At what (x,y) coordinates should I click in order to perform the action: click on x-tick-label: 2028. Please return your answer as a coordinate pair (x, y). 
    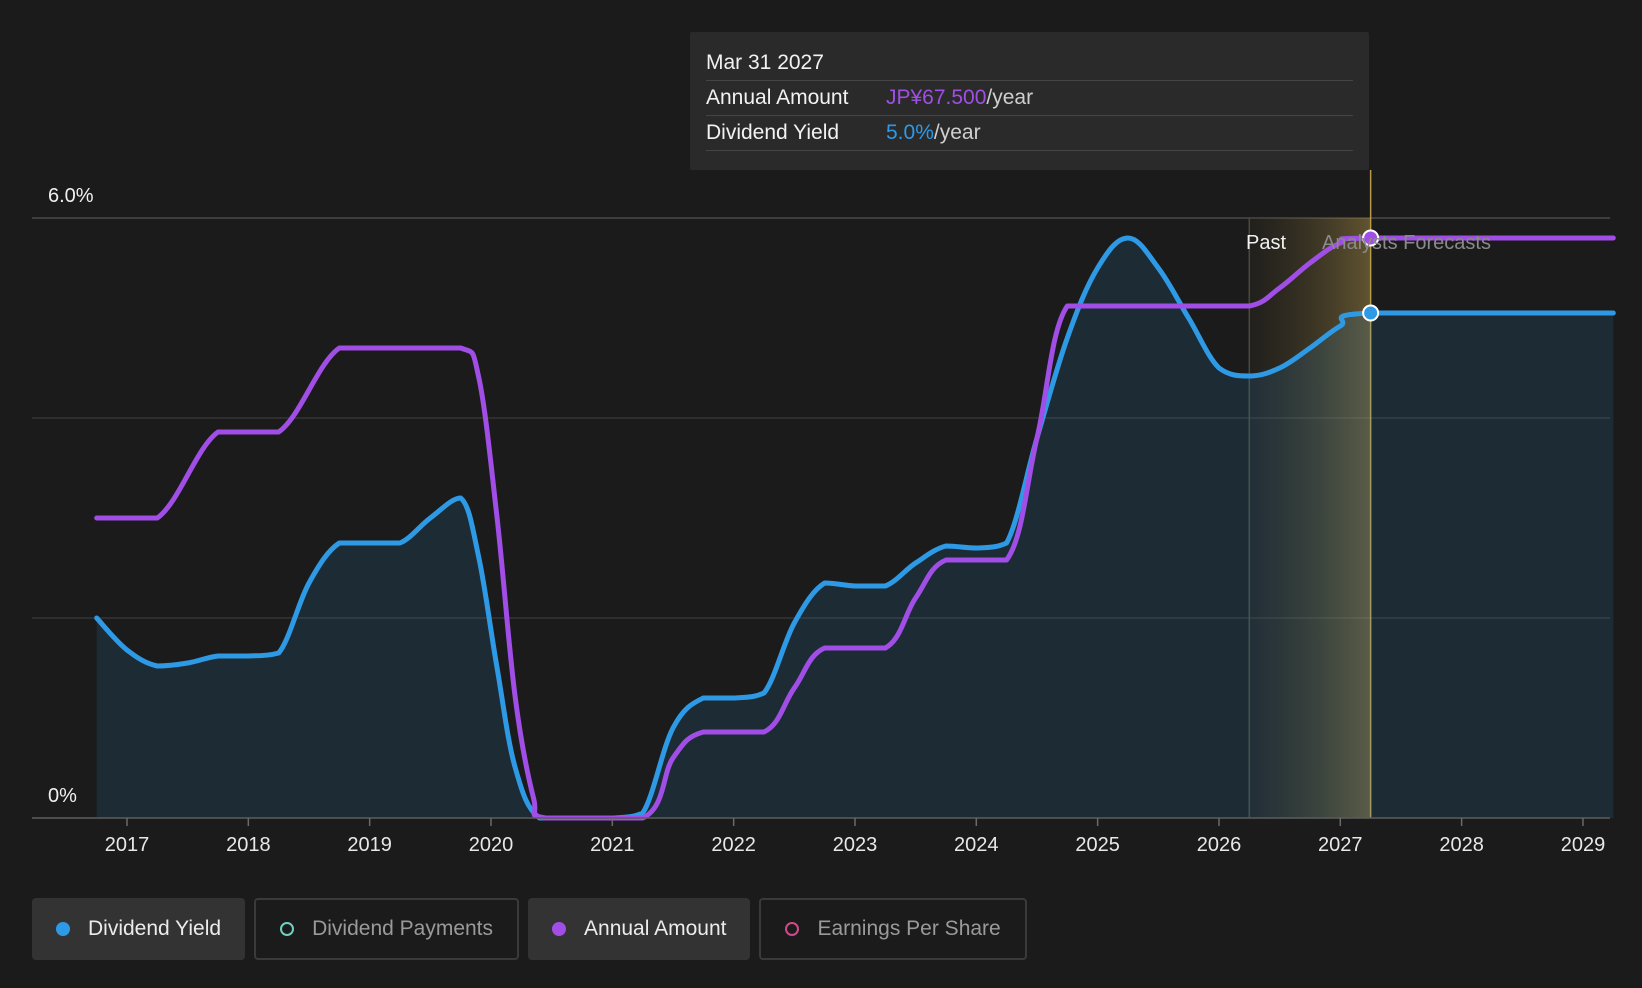
    Looking at the image, I should click on (1461, 845).